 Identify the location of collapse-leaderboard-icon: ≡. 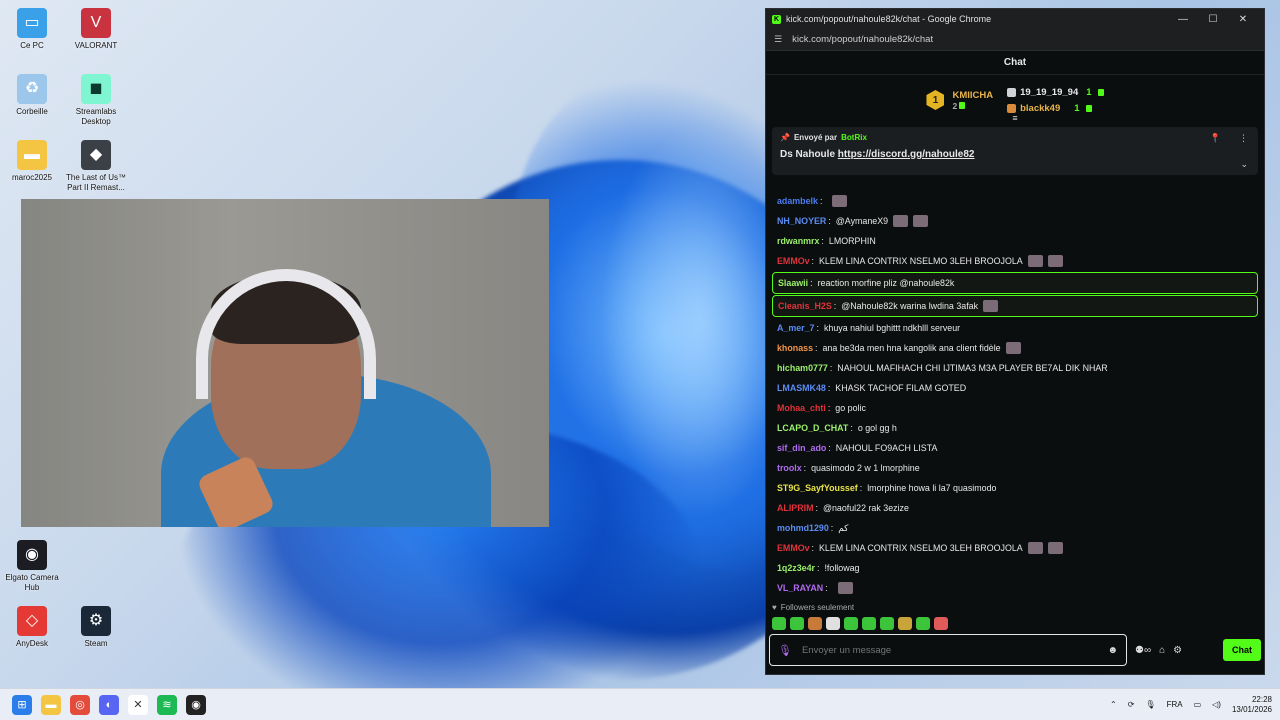
(1014, 118).